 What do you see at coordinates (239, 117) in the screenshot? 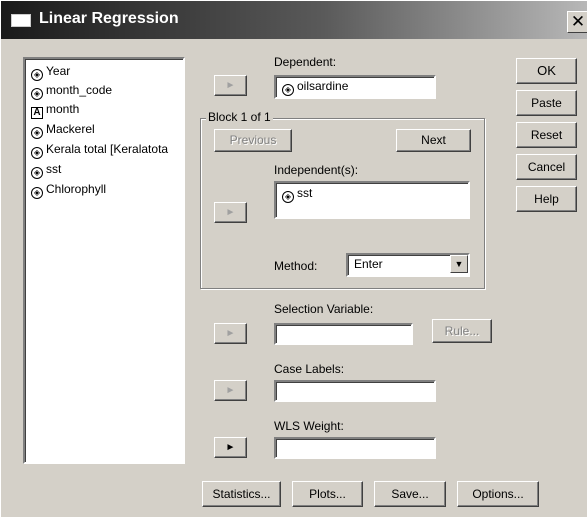
I see `block-title: Block 1 of 1` at bounding box center [239, 117].